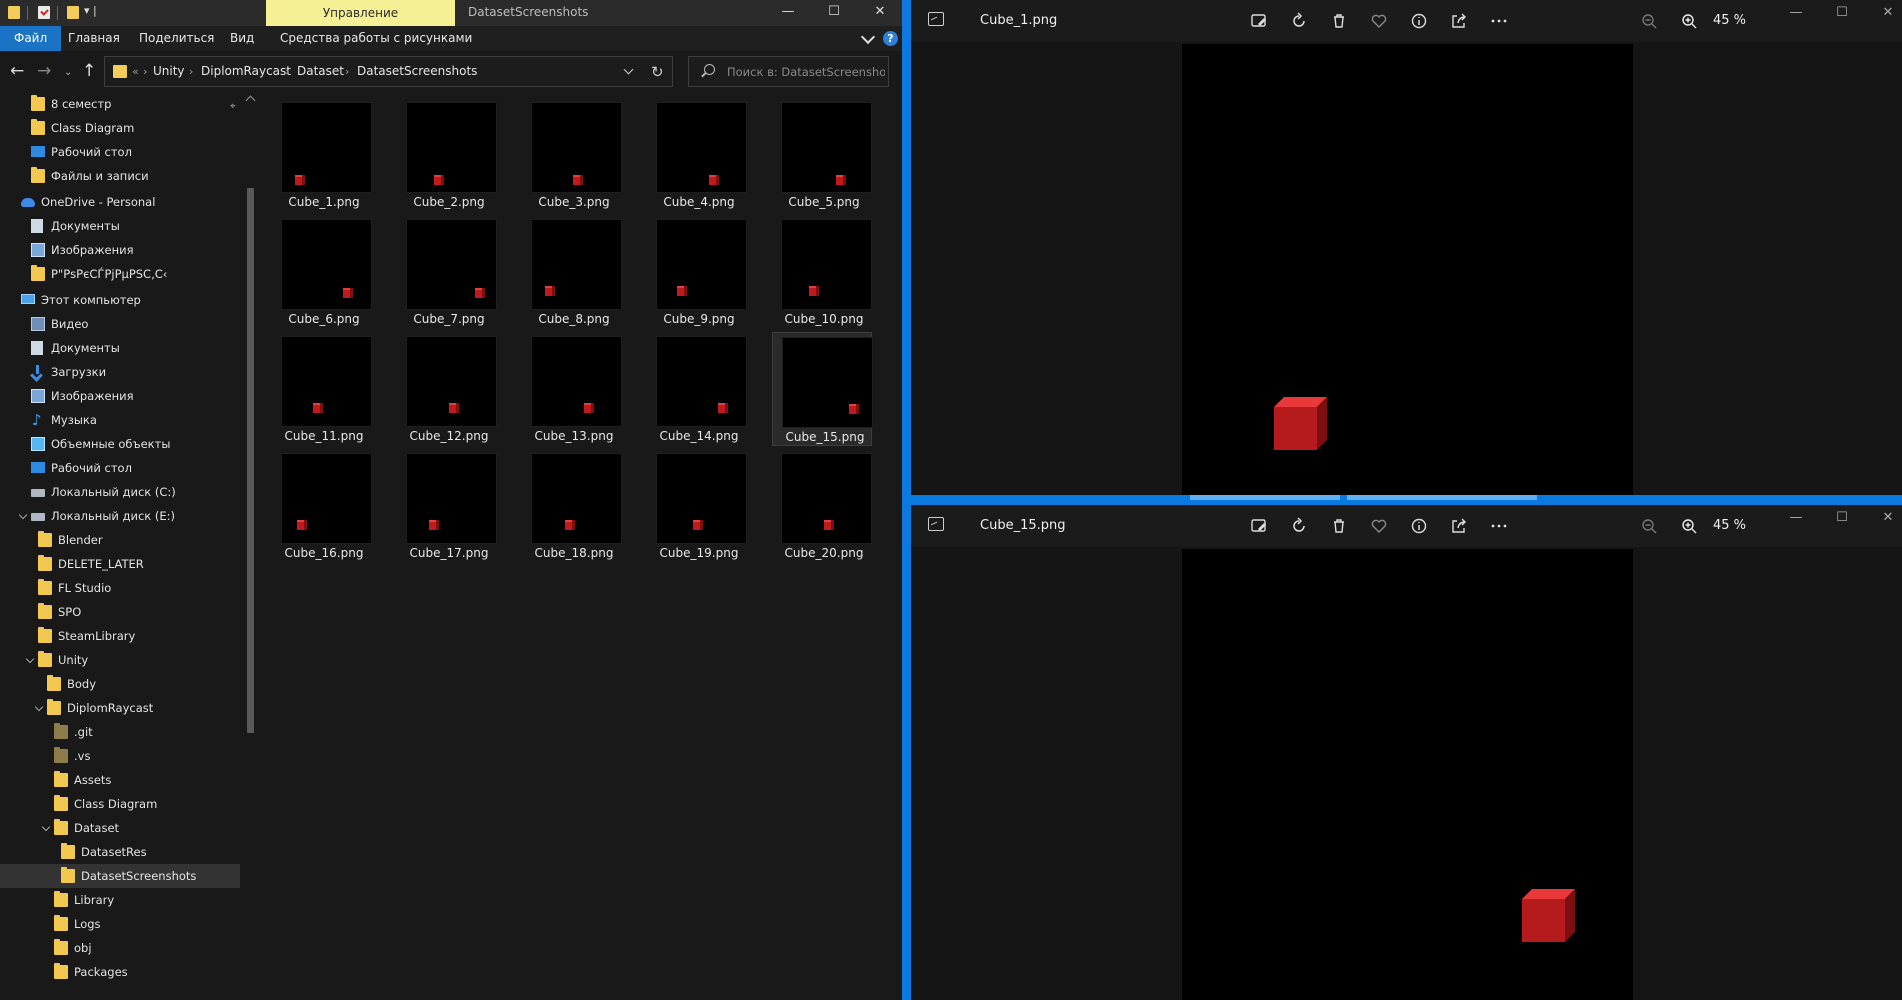 The width and height of the screenshot is (1902, 1000). I want to click on file-tile: Cube_7.png, so click(447, 272).